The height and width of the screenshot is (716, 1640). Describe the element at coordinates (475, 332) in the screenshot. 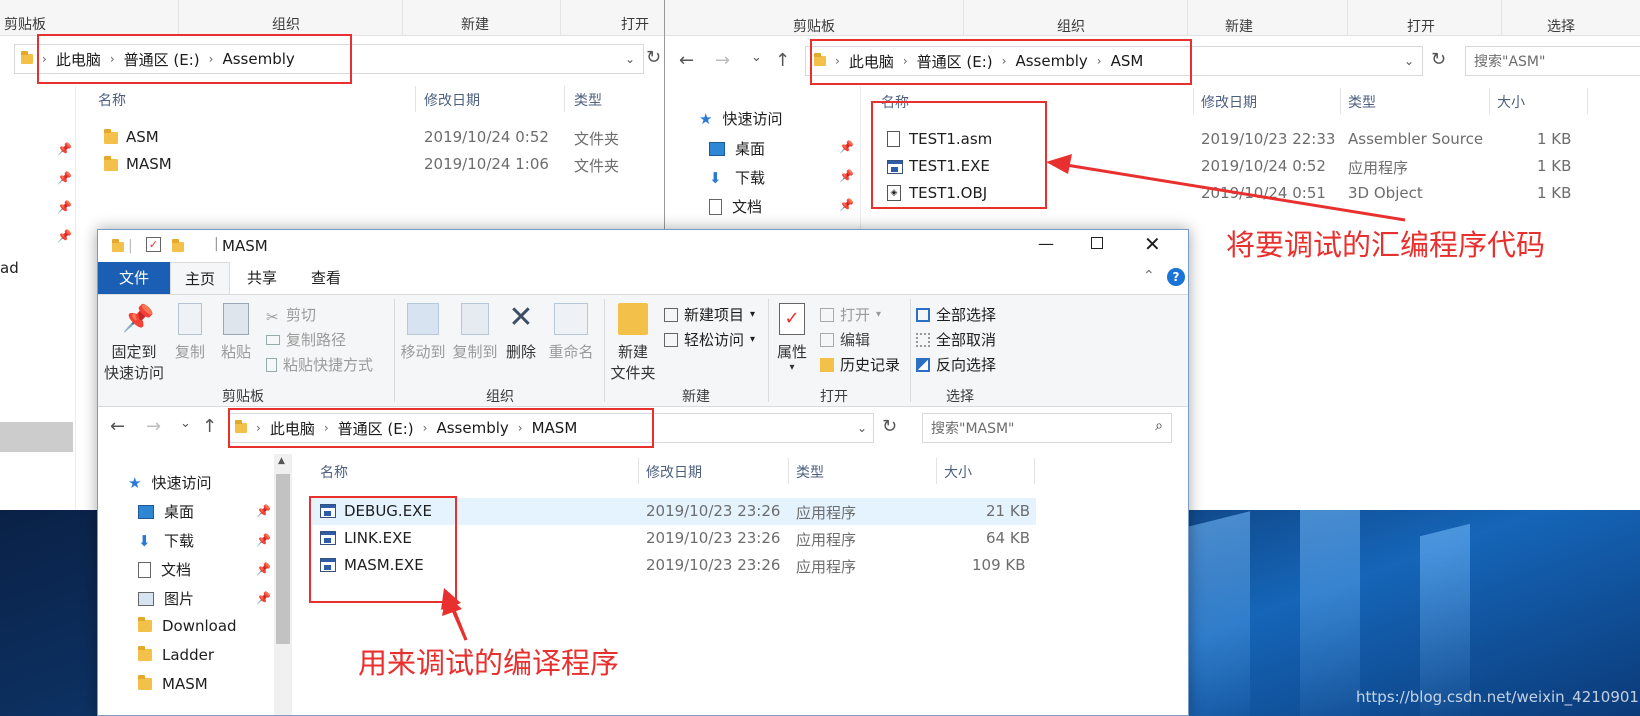

I see `copy-to-button: 复制到` at that location.